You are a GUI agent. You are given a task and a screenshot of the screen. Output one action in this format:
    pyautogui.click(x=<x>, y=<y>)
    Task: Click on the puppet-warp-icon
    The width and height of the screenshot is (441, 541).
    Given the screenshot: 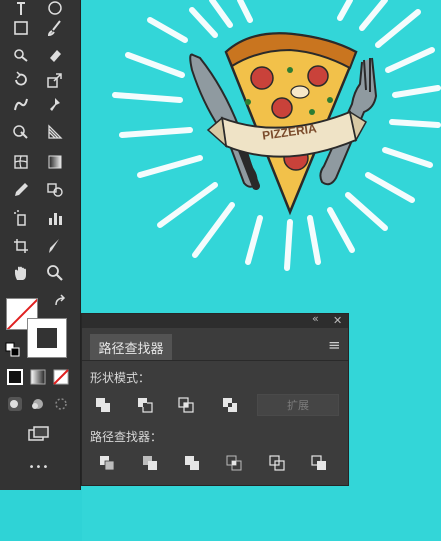 What is the action you would take?
    pyautogui.click(x=21, y=105)
    